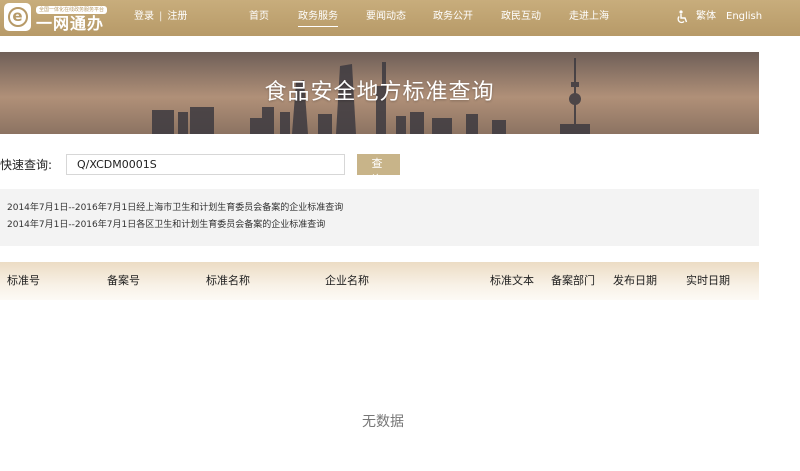 The width and height of the screenshot is (800, 471). I want to click on results-table-header: 标准号 备案号 标准名称 企业名称 标准文本 备案部门 发布日期 实时日期, so click(379, 281).